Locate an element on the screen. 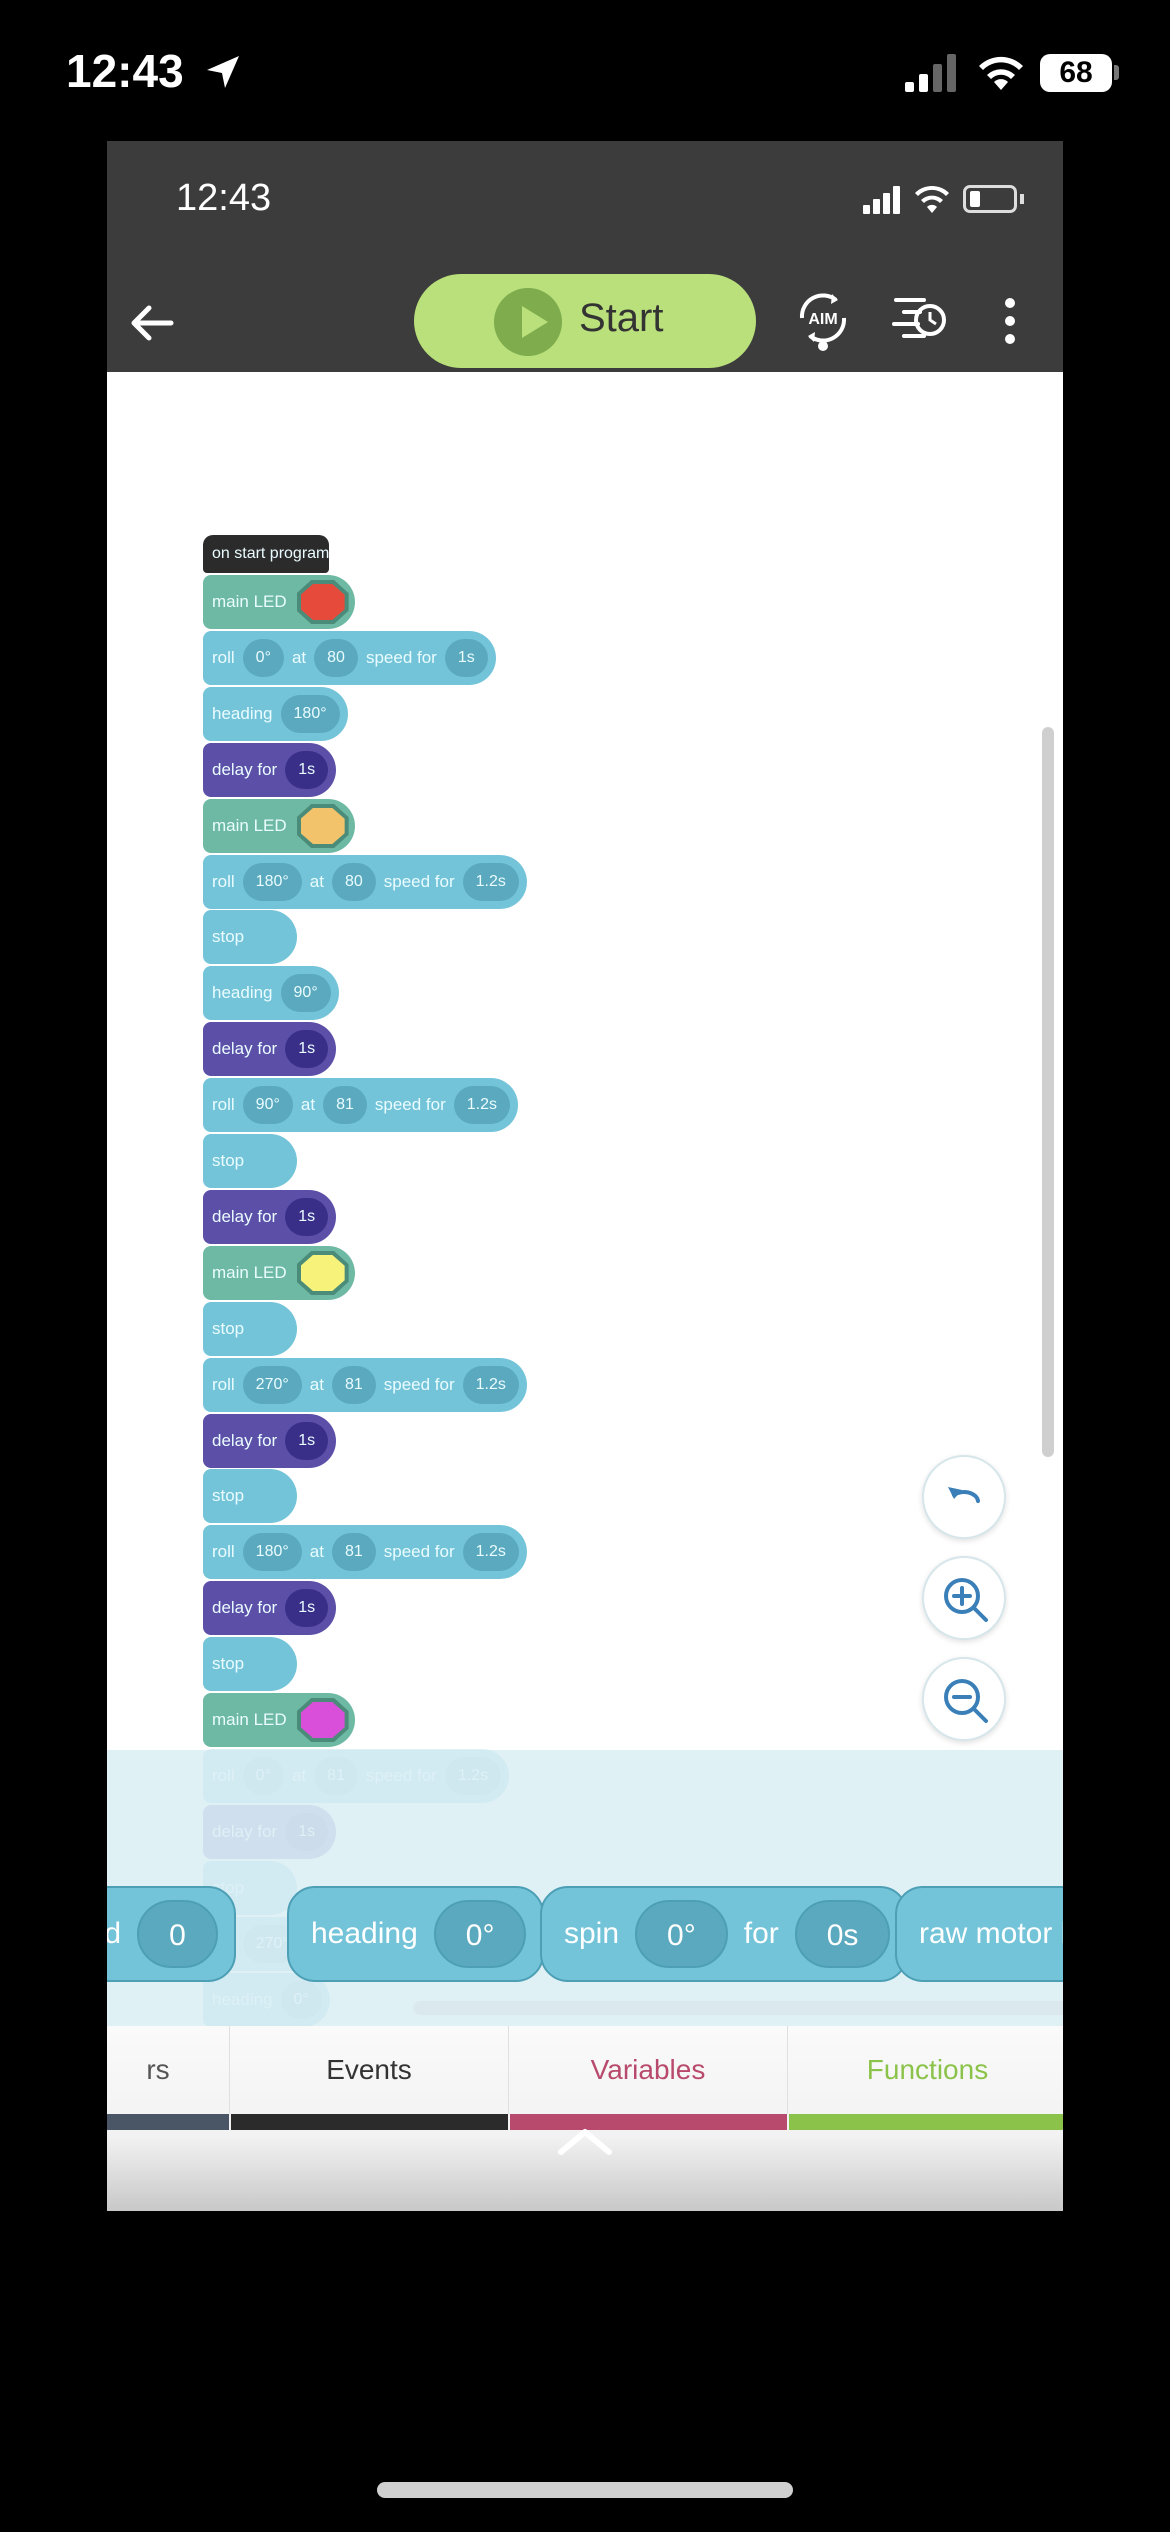 The width and height of the screenshot is (1170, 2532). heading-label: heading is located at coordinates (242, 713).